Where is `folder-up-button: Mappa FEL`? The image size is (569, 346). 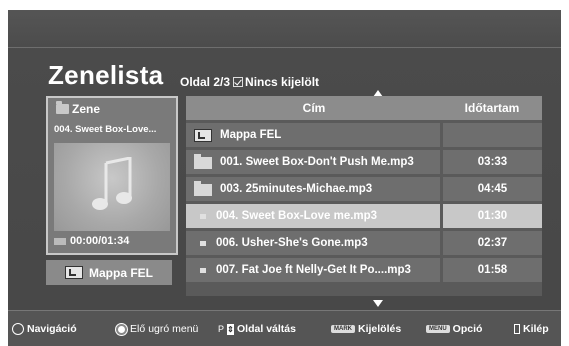 folder-up-button: Mappa FEL is located at coordinates (109, 272).